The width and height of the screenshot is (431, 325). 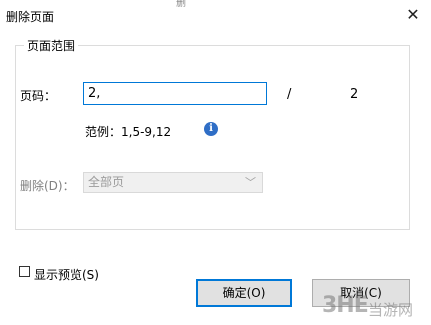 I want to click on watermark-text: 当游网, so click(x=391, y=310).